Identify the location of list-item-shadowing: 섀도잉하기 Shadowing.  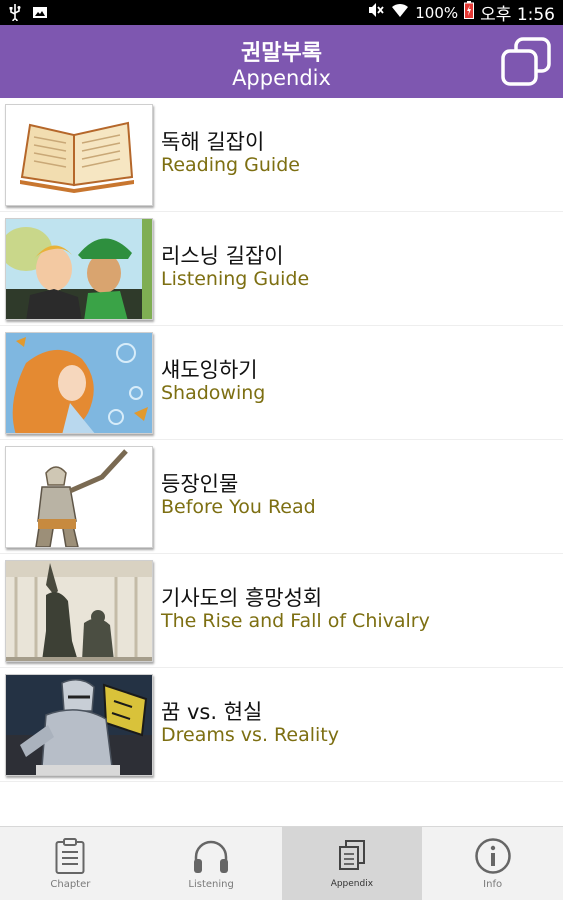
(281, 383).